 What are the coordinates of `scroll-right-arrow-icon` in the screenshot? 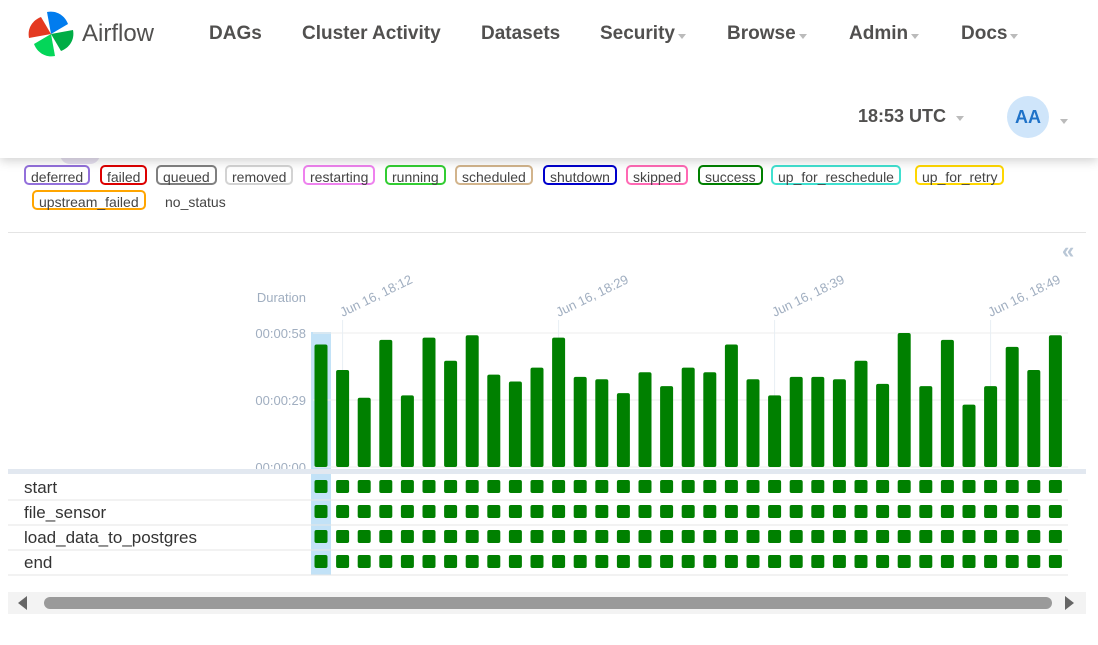 It's located at (1069, 603).